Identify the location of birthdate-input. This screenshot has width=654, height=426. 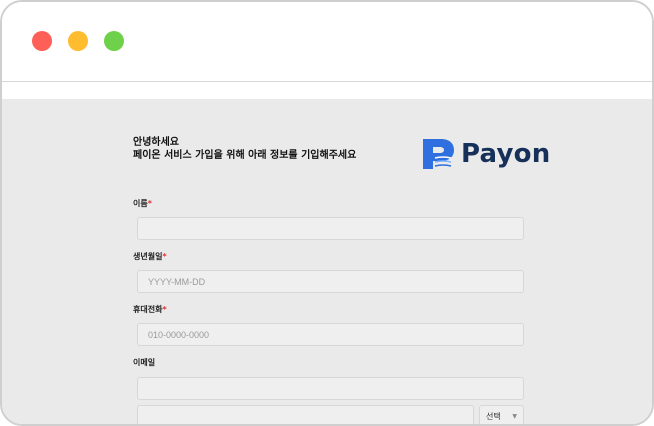
(330, 281).